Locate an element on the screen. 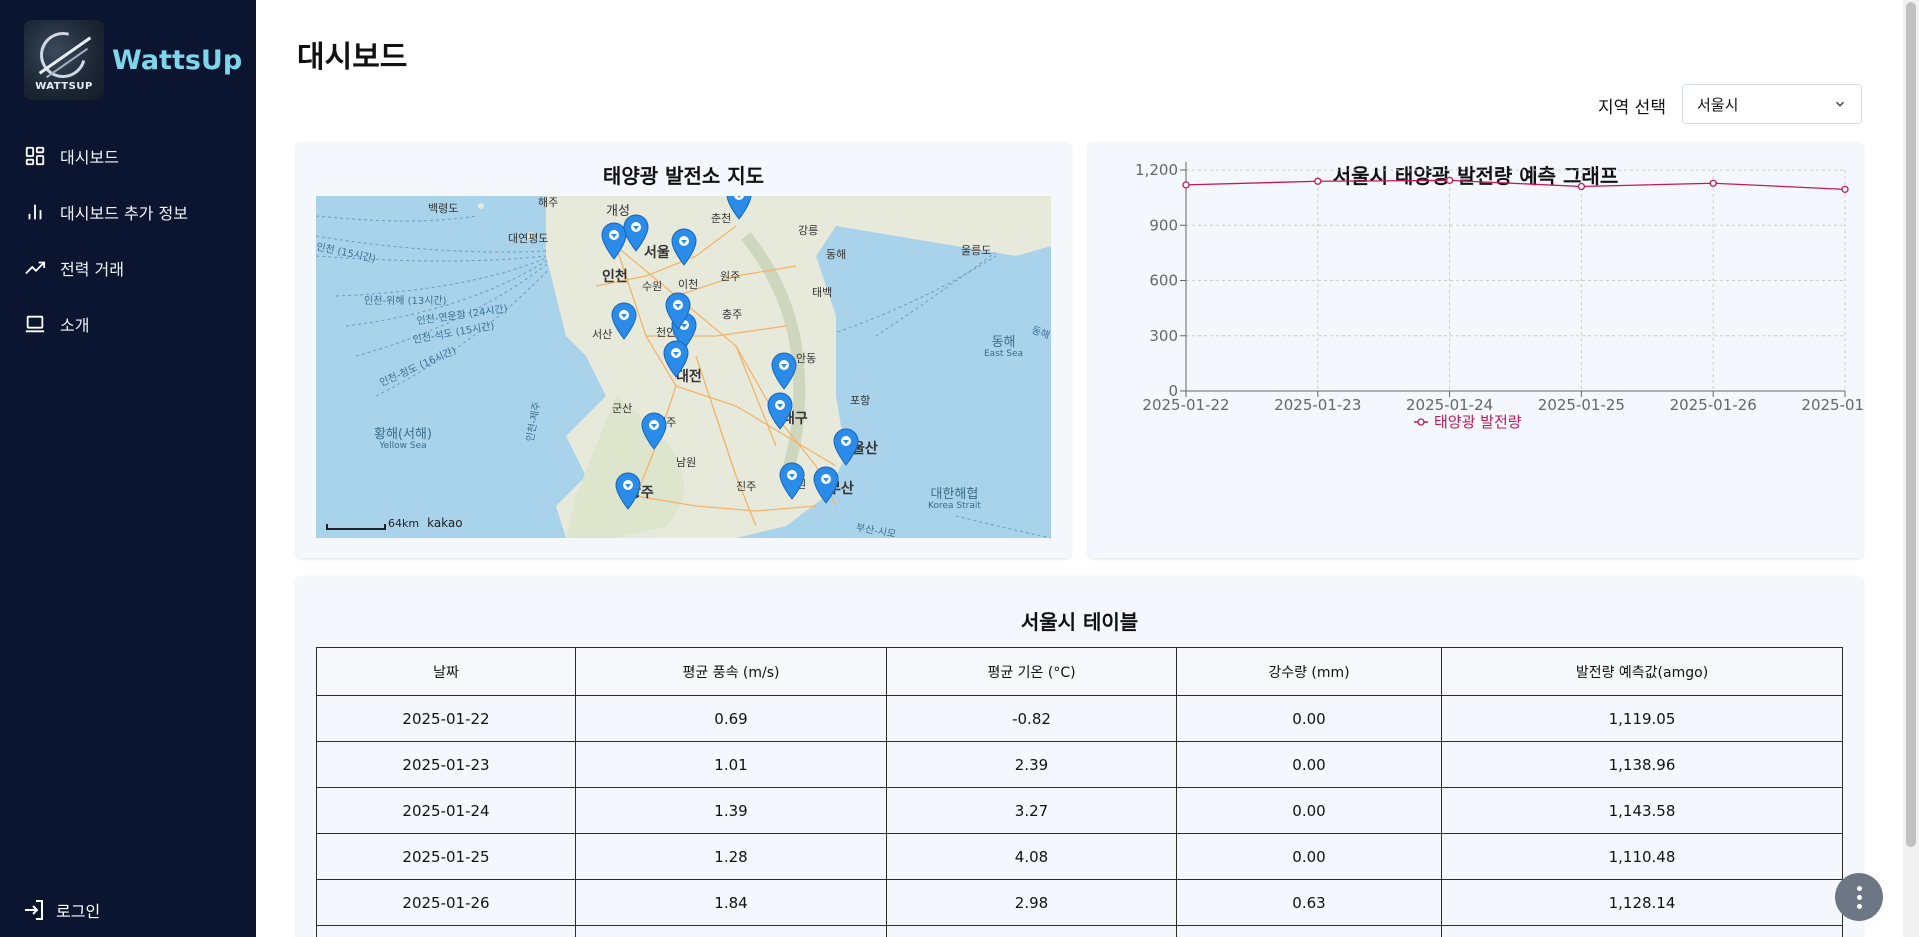  table-cell: 2.98 is located at coordinates (1031, 902).